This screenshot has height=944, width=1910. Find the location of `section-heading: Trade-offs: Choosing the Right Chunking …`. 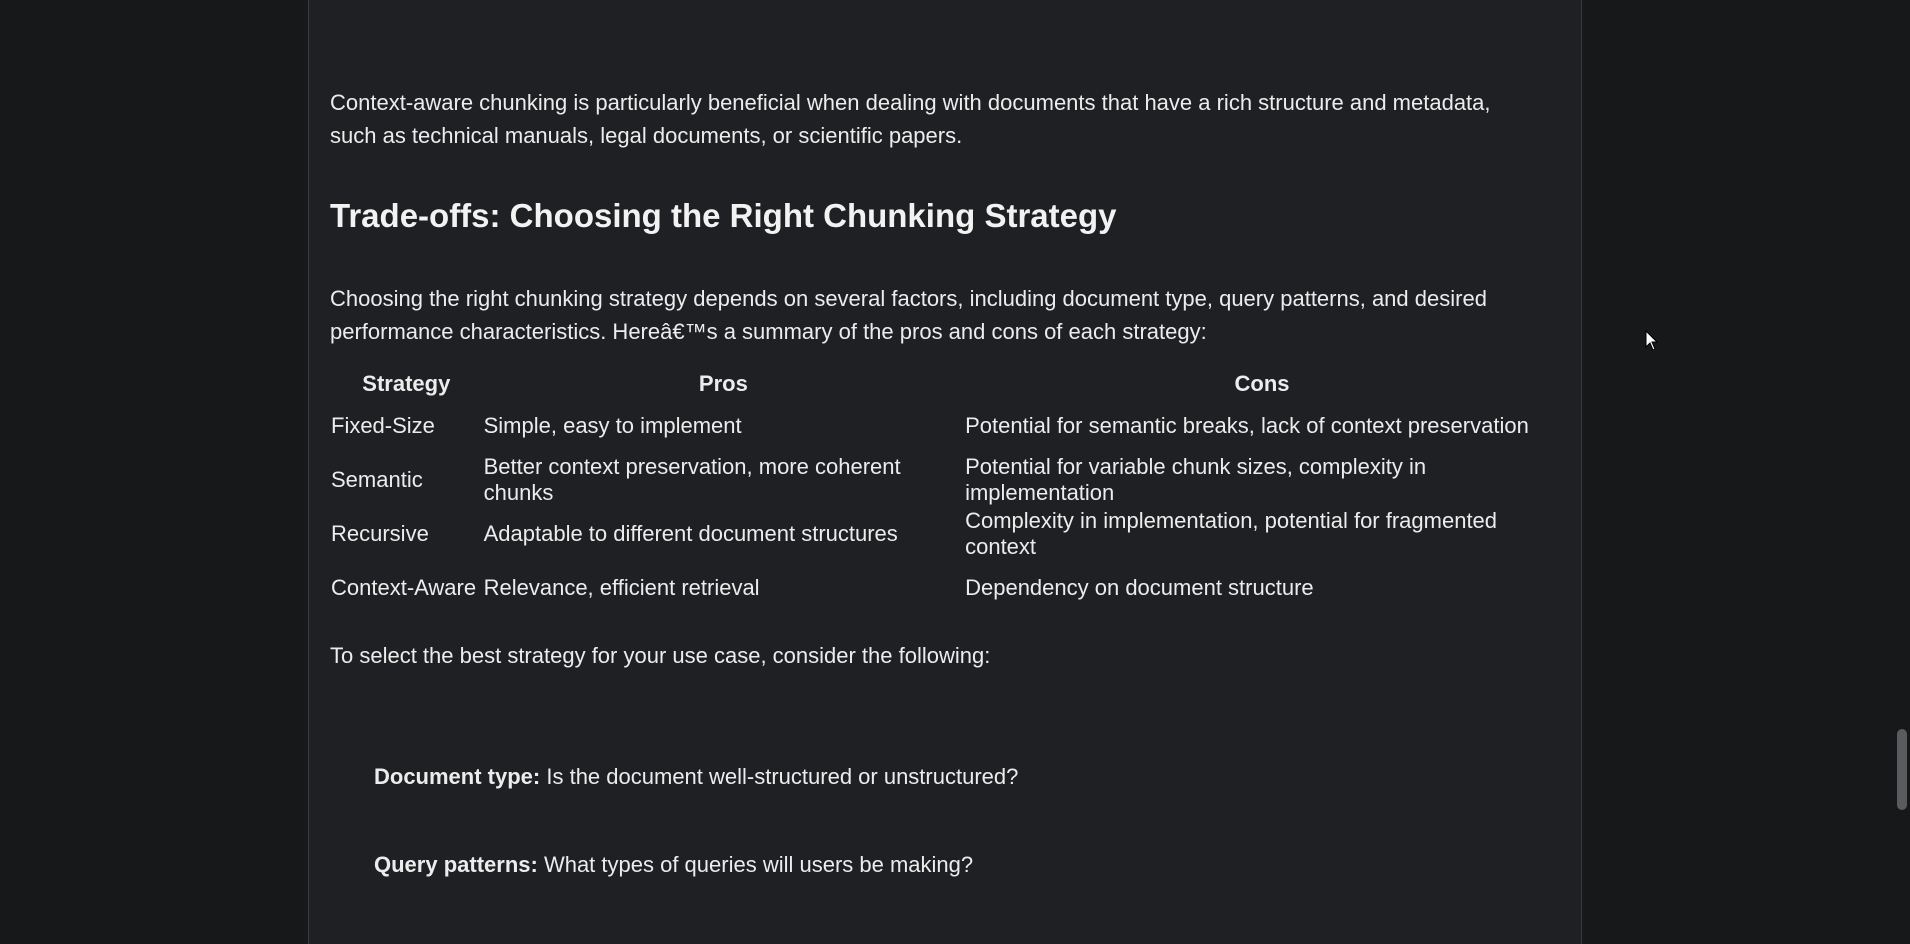

section-heading: Trade-offs: Choosing the Right Chunking … is located at coordinates (723, 215).